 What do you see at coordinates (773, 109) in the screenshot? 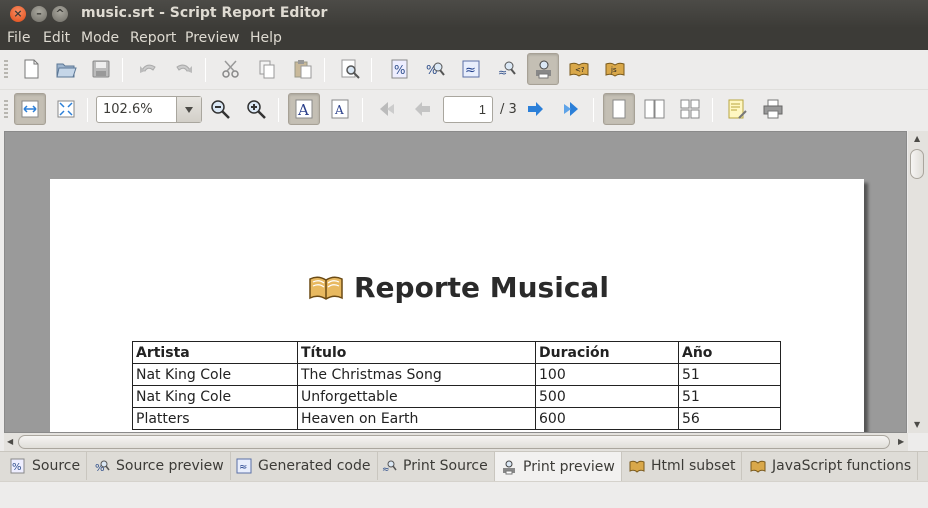
I see `print-button` at bounding box center [773, 109].